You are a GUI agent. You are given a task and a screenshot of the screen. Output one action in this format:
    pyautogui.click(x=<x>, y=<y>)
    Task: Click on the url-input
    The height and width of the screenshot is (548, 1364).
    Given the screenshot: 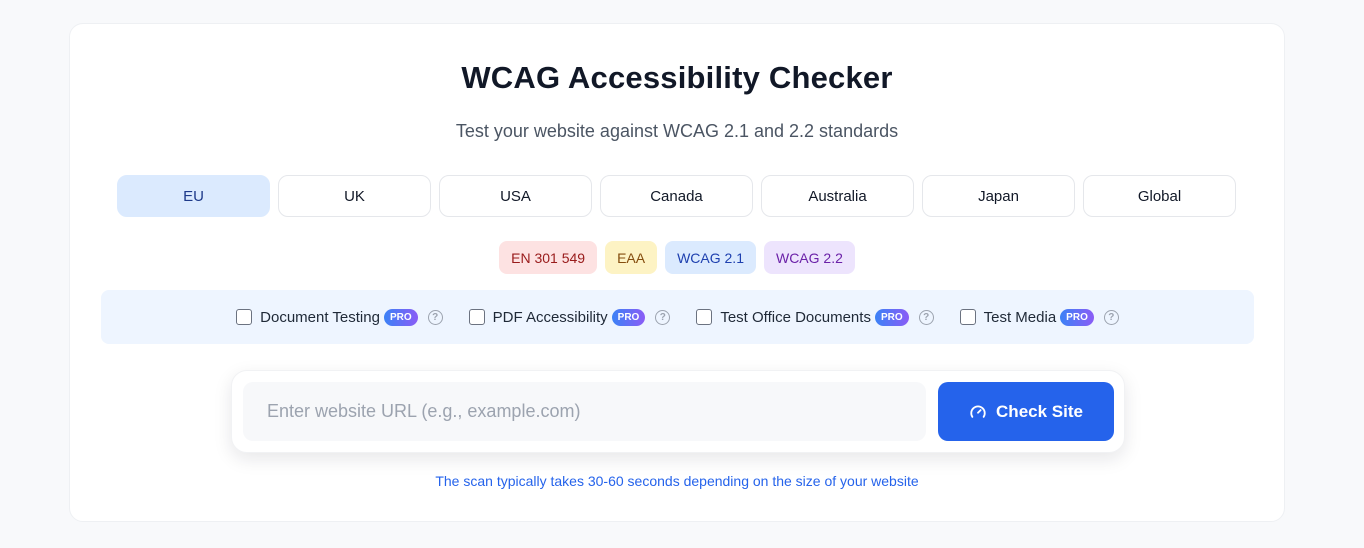 What is the action you would take?
    pyautogui.click(x=584, y=411)
    